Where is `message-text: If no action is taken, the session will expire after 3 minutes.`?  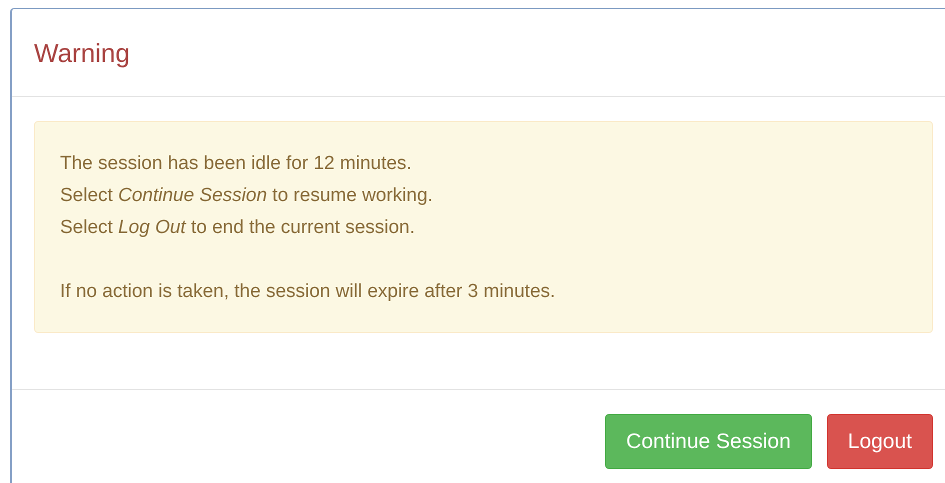 message-text: If no action is taken, the session will expire after 3 minutes. is located at coordinates (308, 292).